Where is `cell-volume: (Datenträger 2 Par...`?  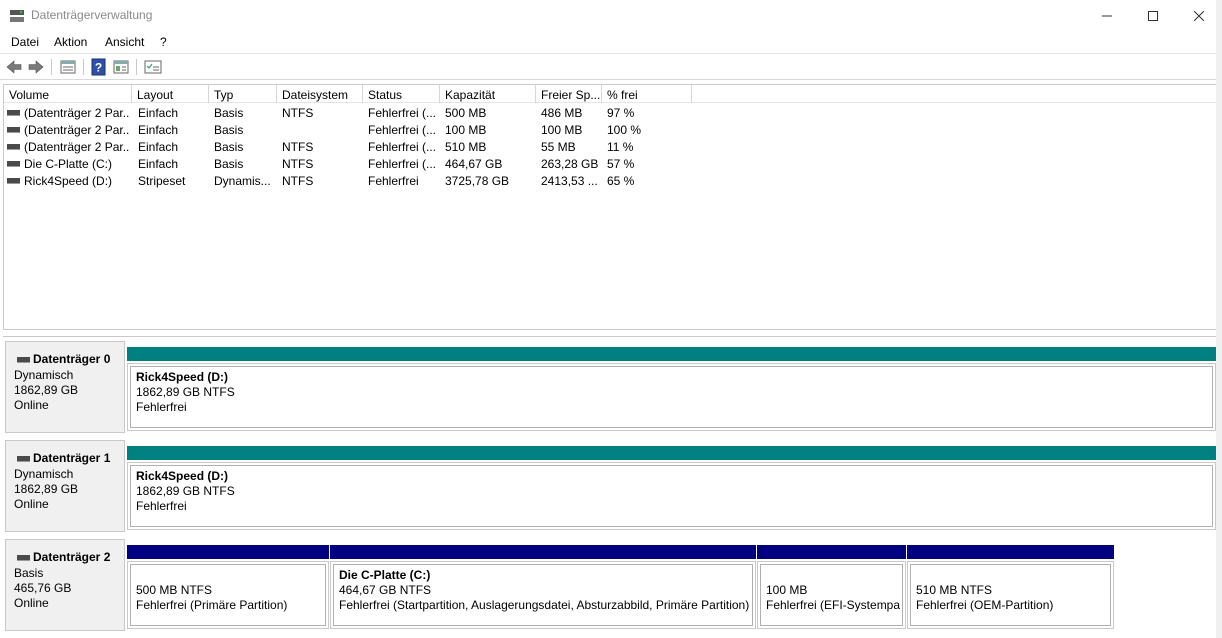
cell-volume: (Datenträger 2 Par... is located at coordinates (77, 130).